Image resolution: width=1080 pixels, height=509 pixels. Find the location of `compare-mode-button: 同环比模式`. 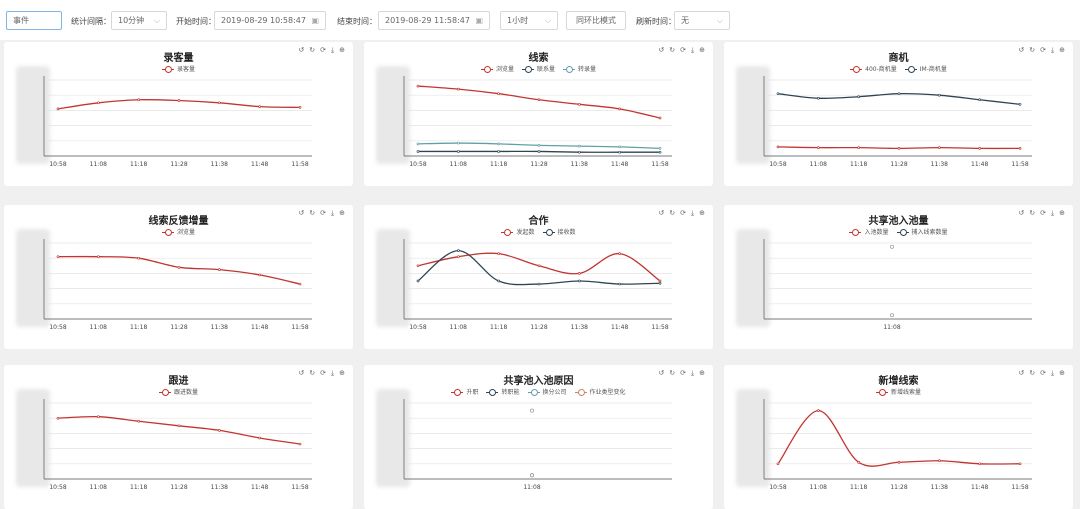

compare-mode-button: 同环比模式 is located at coordinates (596, 20).